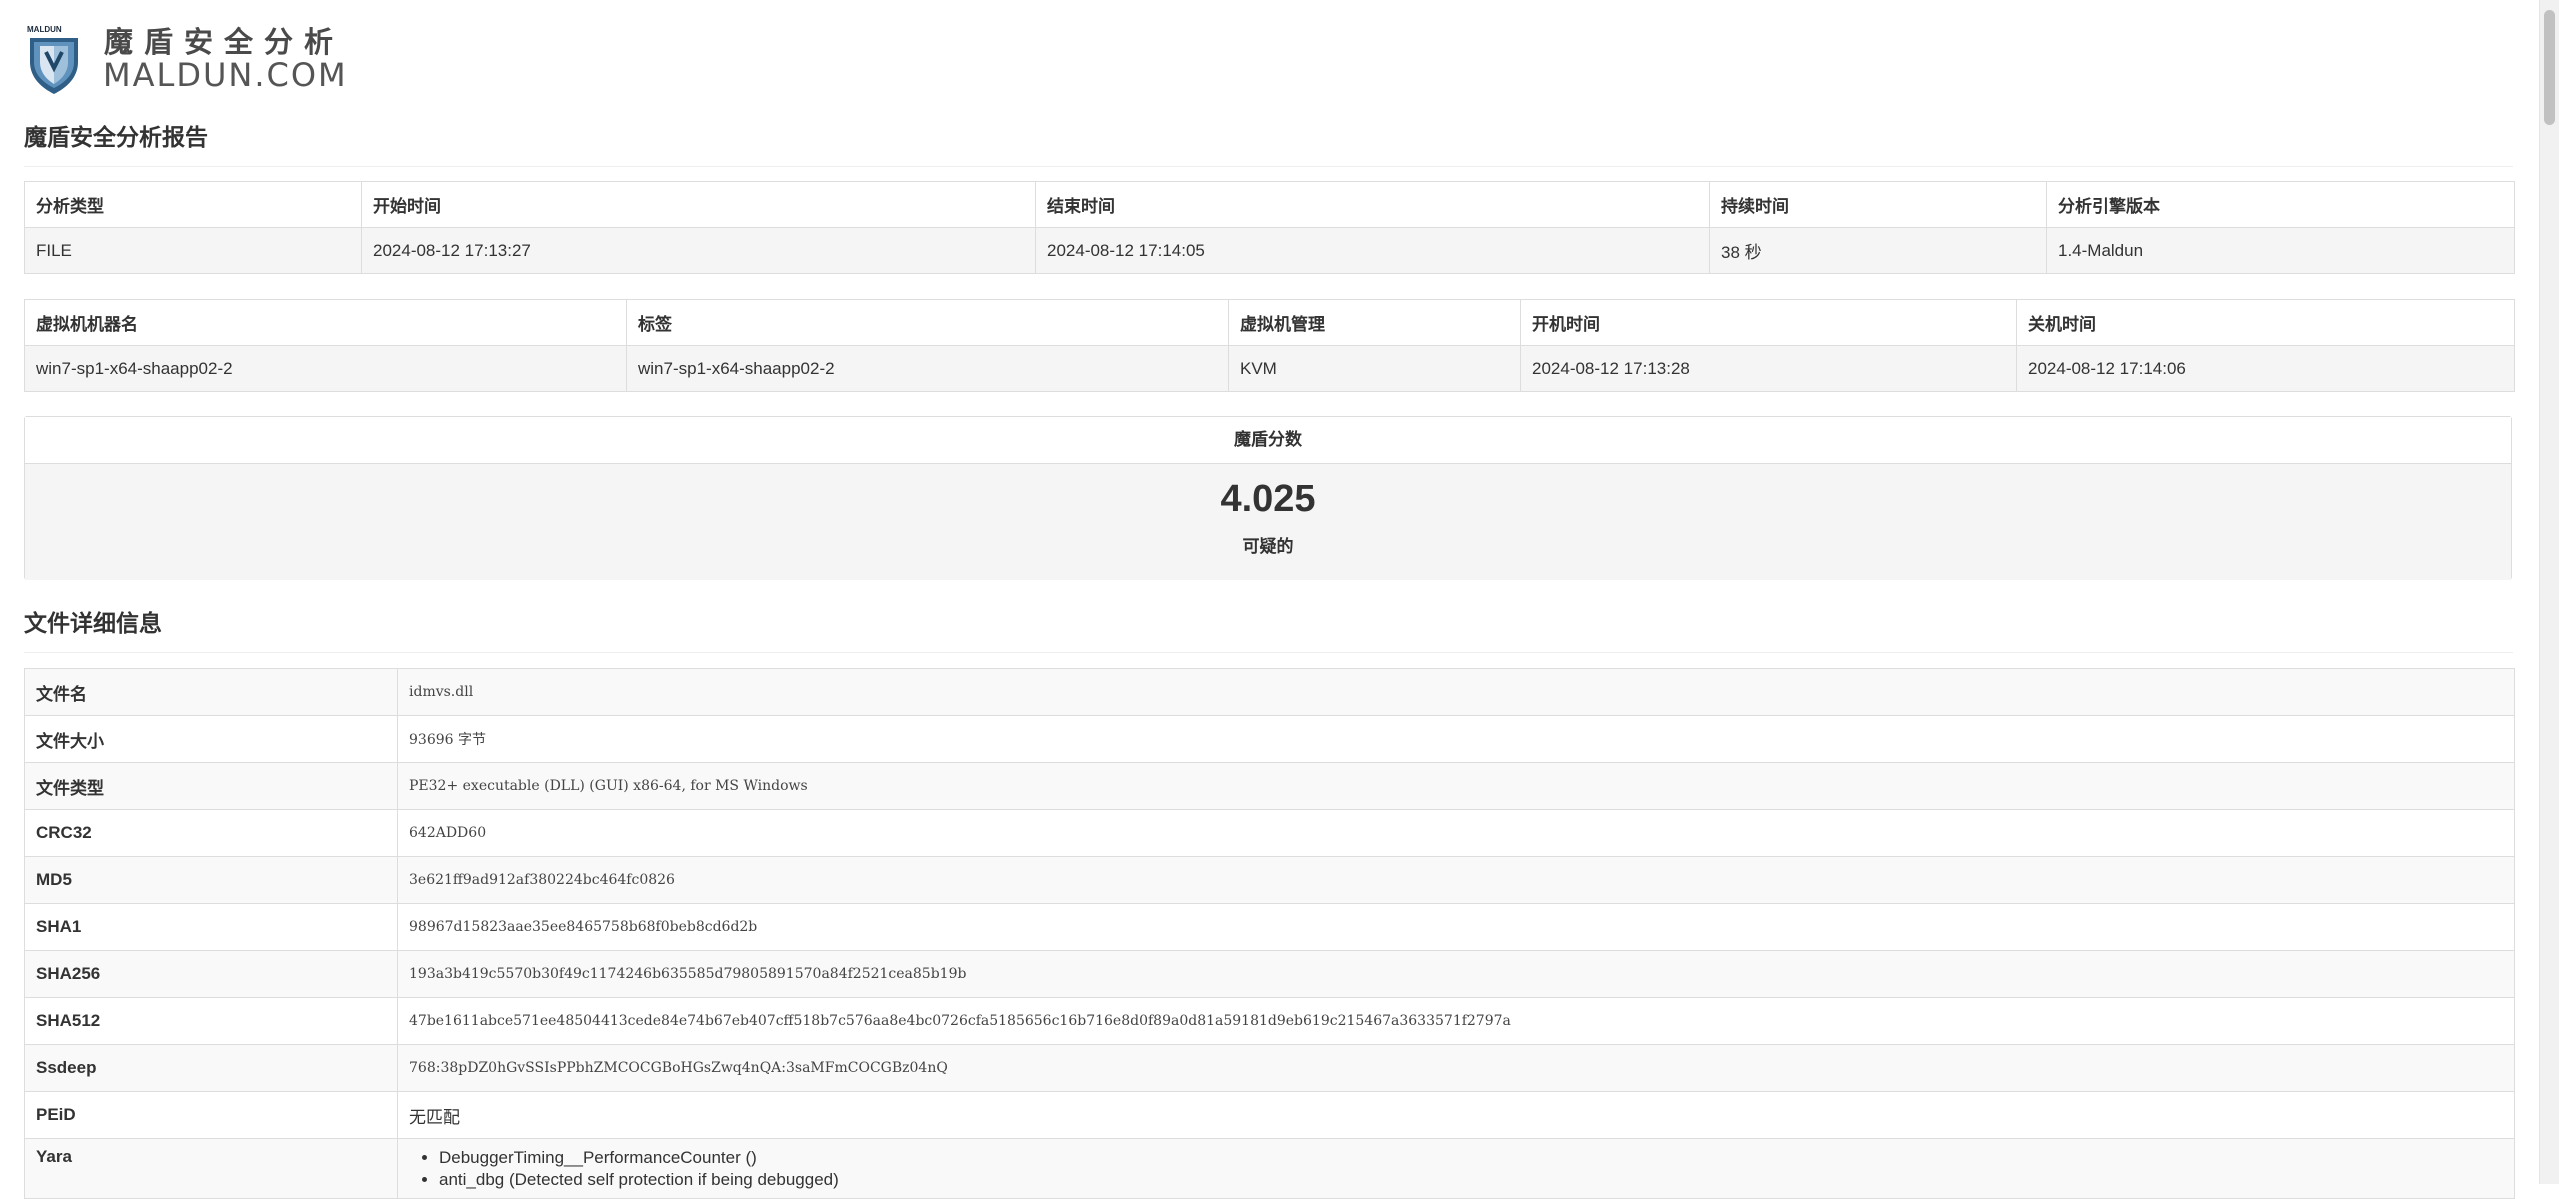 This screenshot has height=1199, width=2559. What do you see at coordinates (1768, 322) in the screenshot?
I see `header-boot-time: 开机时间` at bounding box center [1768, 322].